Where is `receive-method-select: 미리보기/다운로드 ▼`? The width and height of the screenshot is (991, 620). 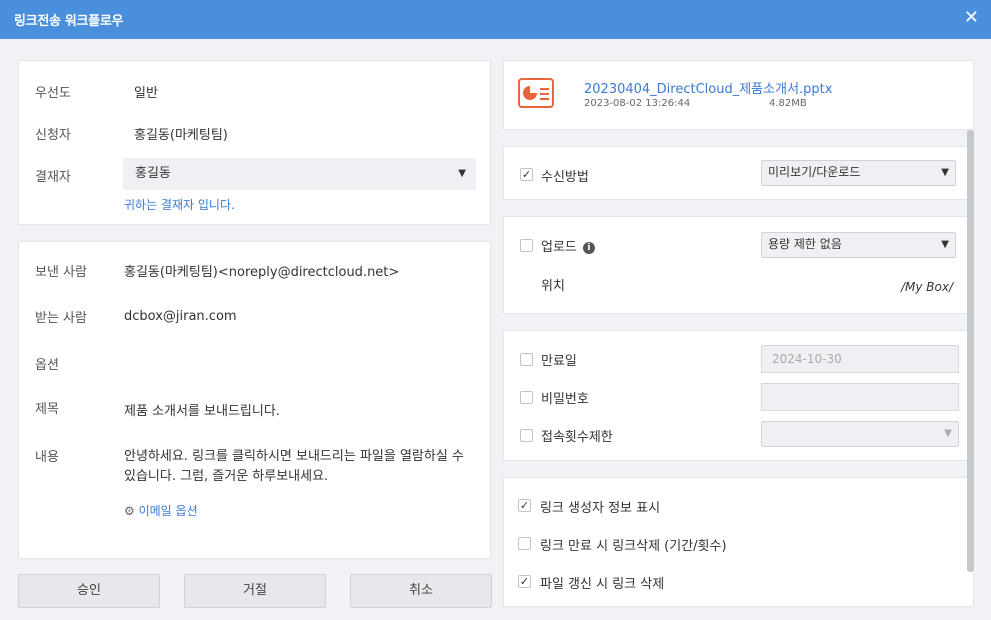
receive-method-select: 미리보기/다운로드 ▼ is located at coordinates (858, 173).